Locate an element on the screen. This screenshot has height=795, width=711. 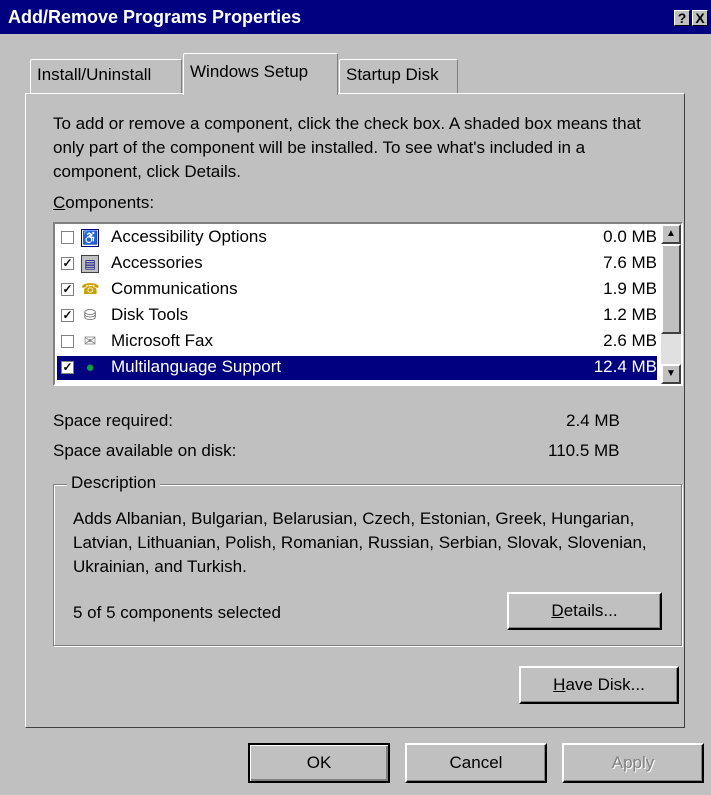
tab-install-uninstall: Install/Uninstall is located at coordinates (106, 76).